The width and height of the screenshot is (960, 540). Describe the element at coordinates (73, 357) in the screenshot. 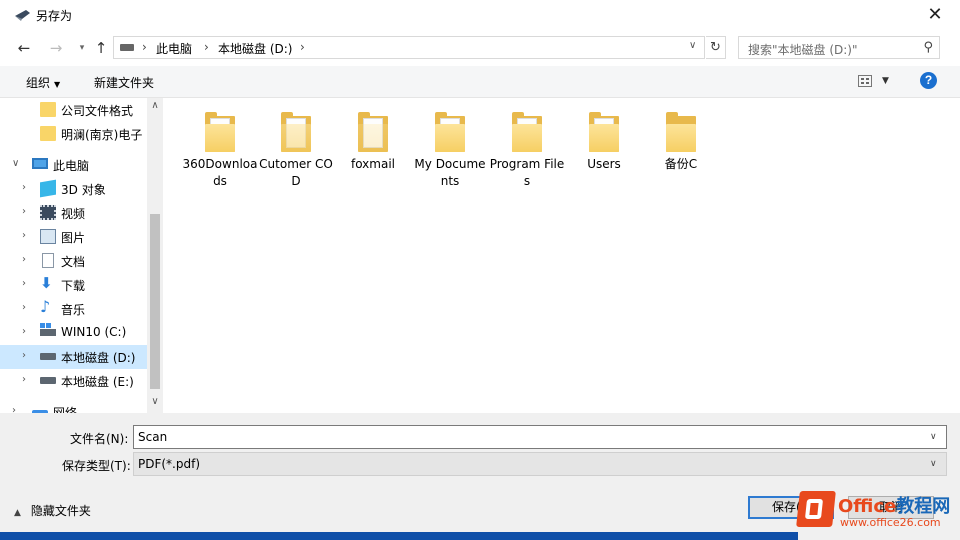

I see `nav-item-drive-d: › 本地磁盘 (D:)` at that location.